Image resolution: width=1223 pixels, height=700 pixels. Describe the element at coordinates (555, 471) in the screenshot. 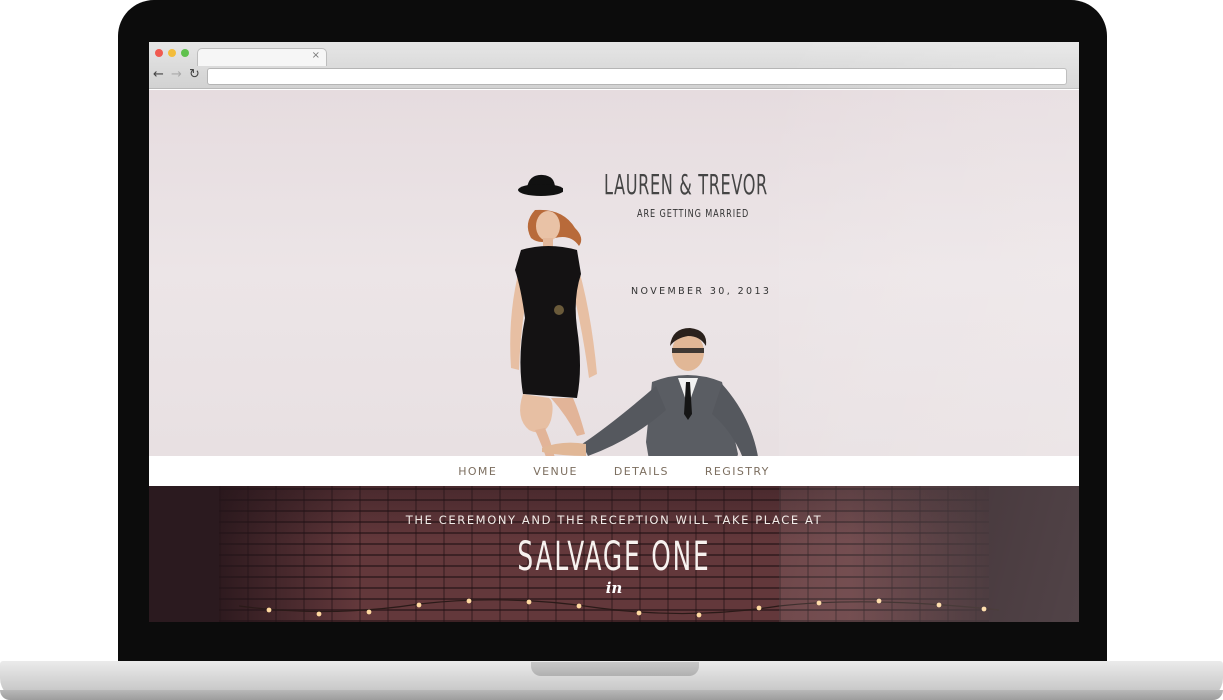

I see `nav-venue: VENUE` at that location.